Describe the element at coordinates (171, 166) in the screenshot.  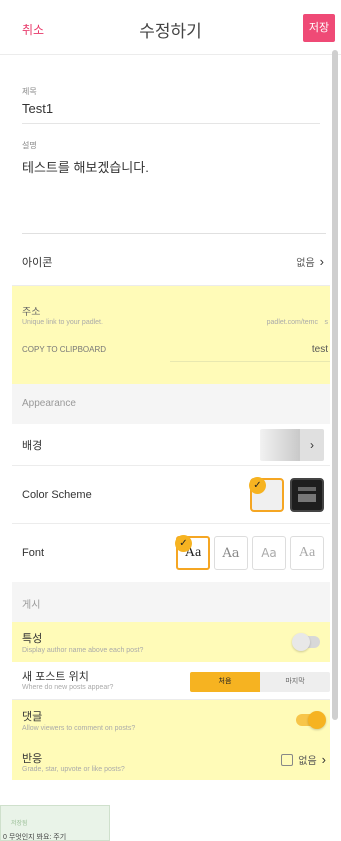
I see `description-textarea: 테스트를 해보겠습니다.` at that location.